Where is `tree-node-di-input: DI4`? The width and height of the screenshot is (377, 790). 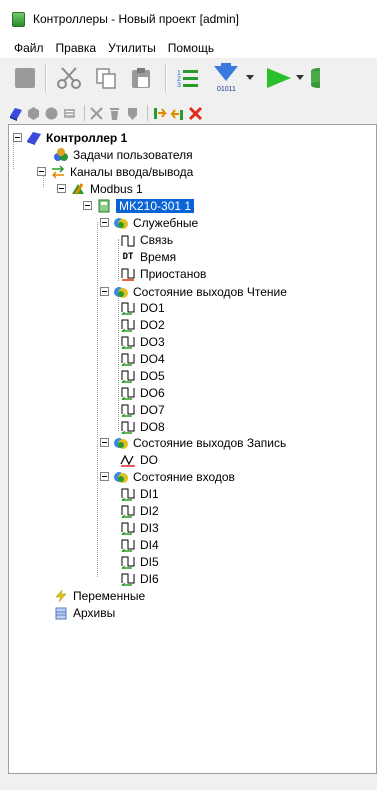
tree-node-di-input: DI4 is located at coordinates (139, 544).